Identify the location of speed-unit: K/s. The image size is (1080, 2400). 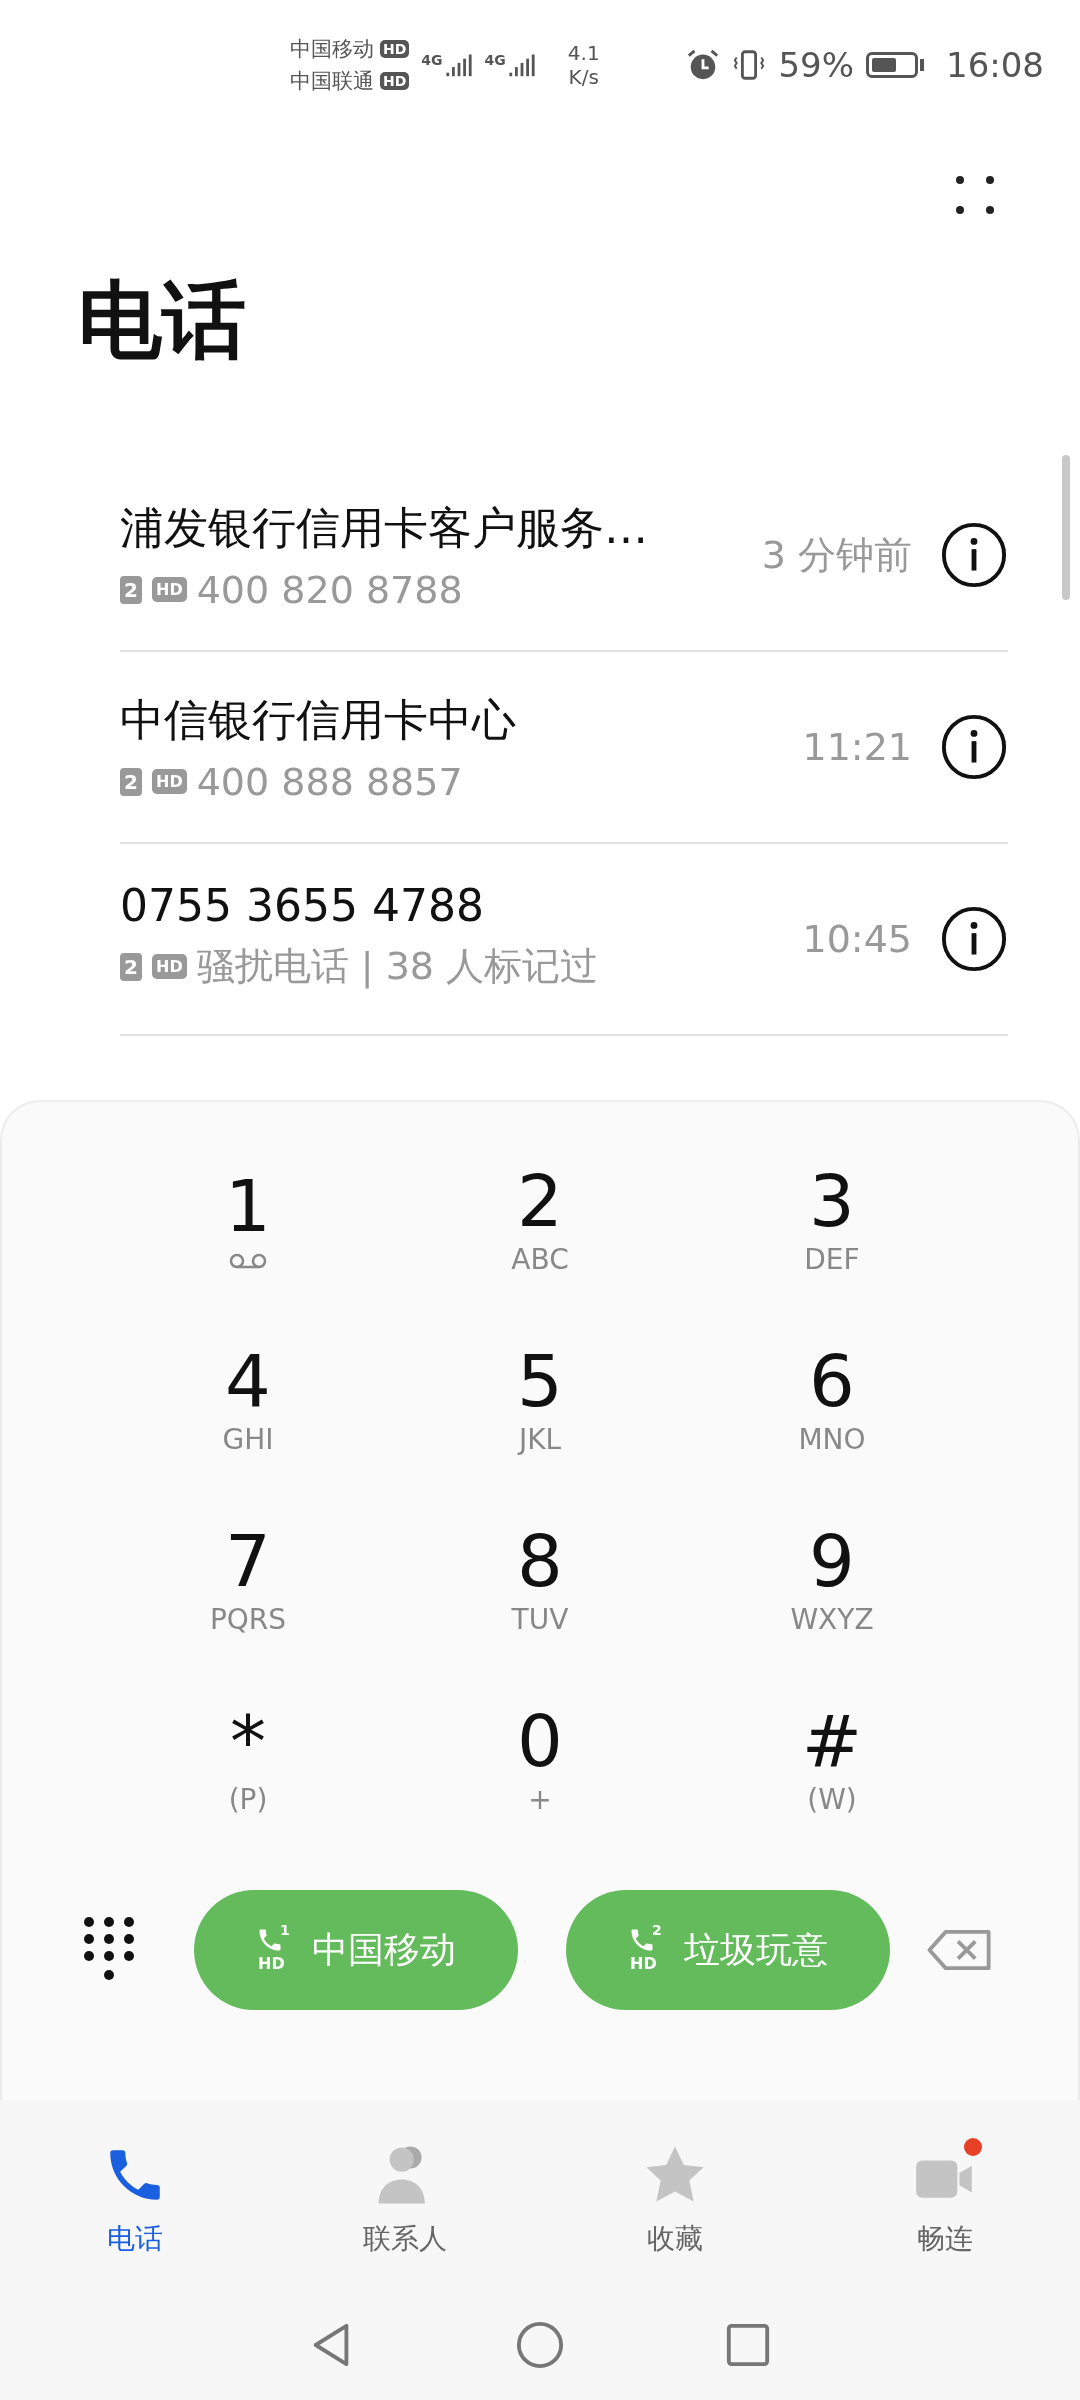
(583, 77).